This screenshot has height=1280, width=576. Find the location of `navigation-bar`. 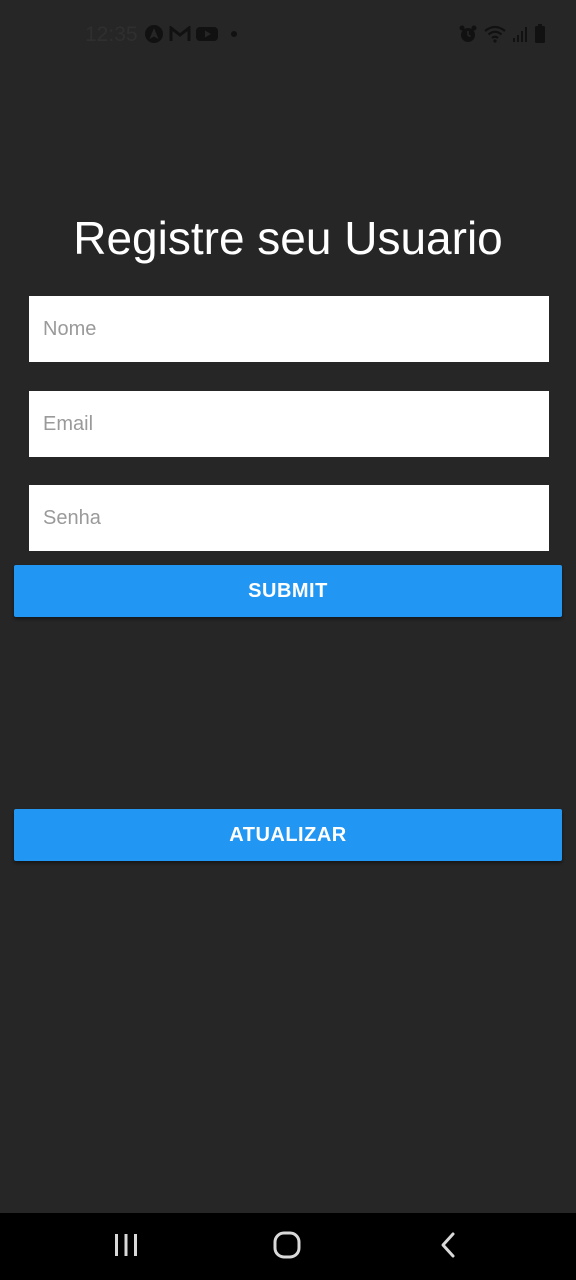

navigation-bar is located at coordinates (288, 1246).